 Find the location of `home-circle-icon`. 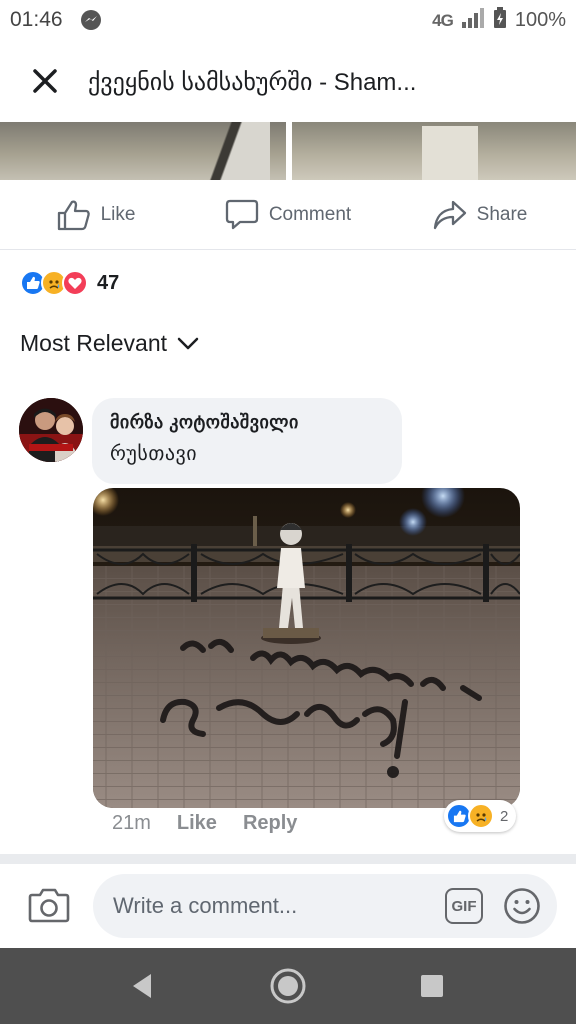

home-circle-icon is located at coordinates (288, 986).